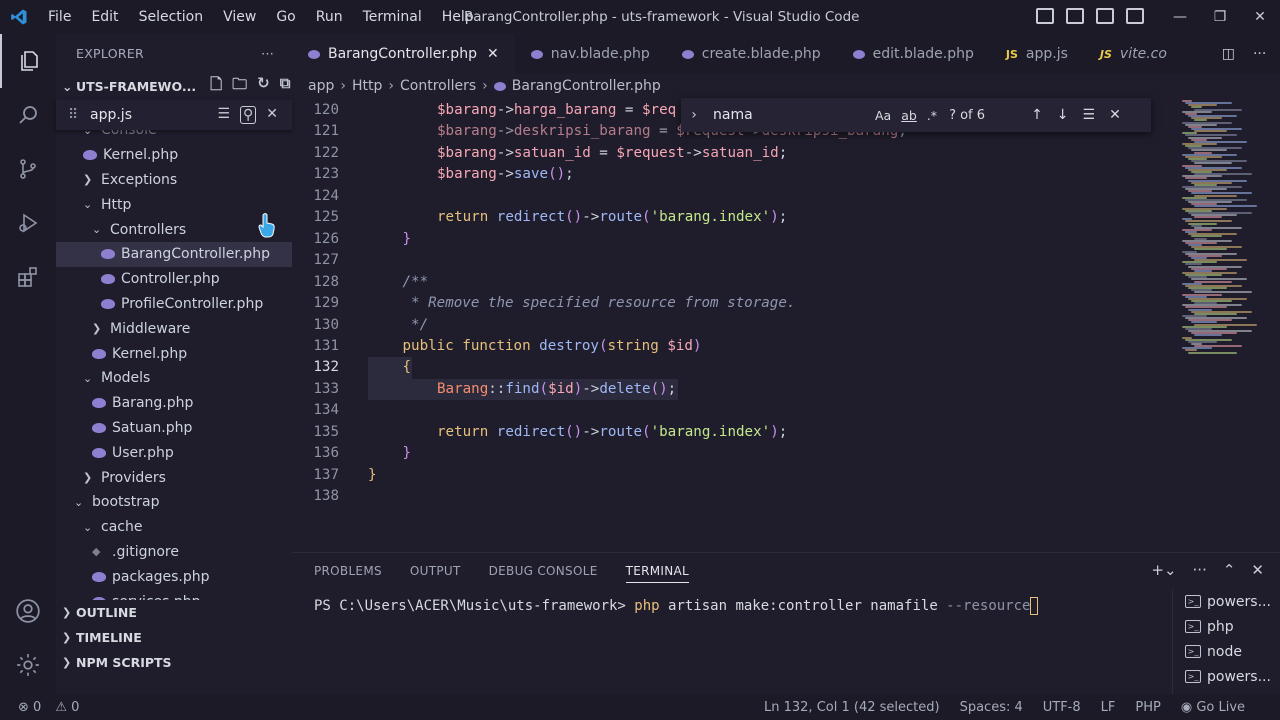 The width and height of the screenshot is (1280, 720). I want to click on new-file-icon: 🗋, so click(216, 86).